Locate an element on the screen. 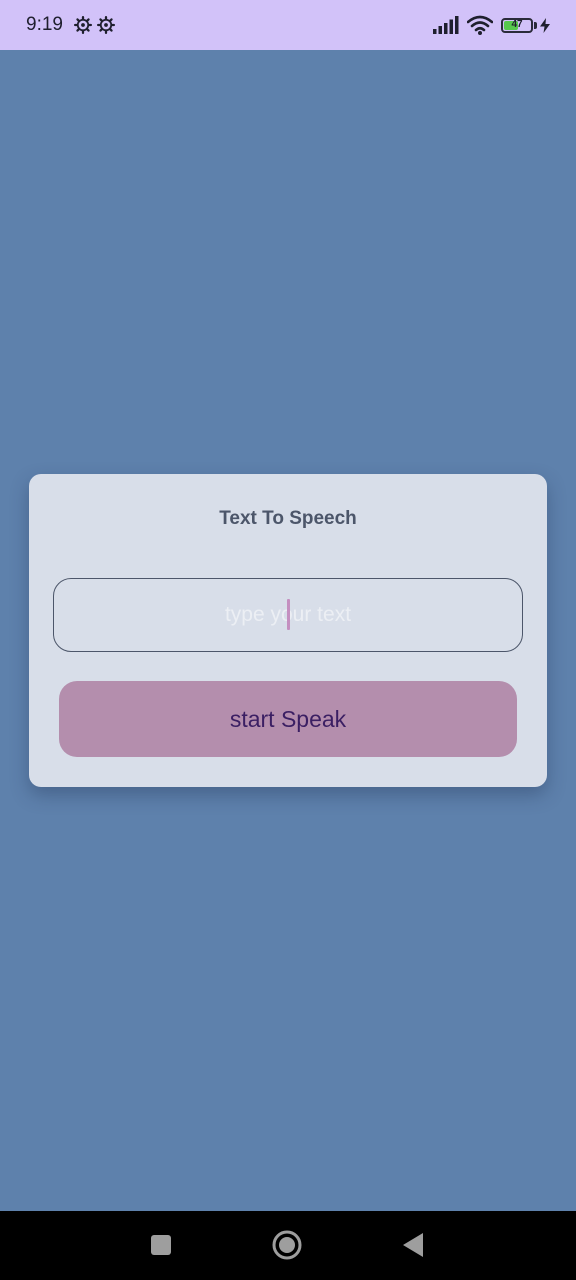  back-button is located at coordinates (413, 1245).